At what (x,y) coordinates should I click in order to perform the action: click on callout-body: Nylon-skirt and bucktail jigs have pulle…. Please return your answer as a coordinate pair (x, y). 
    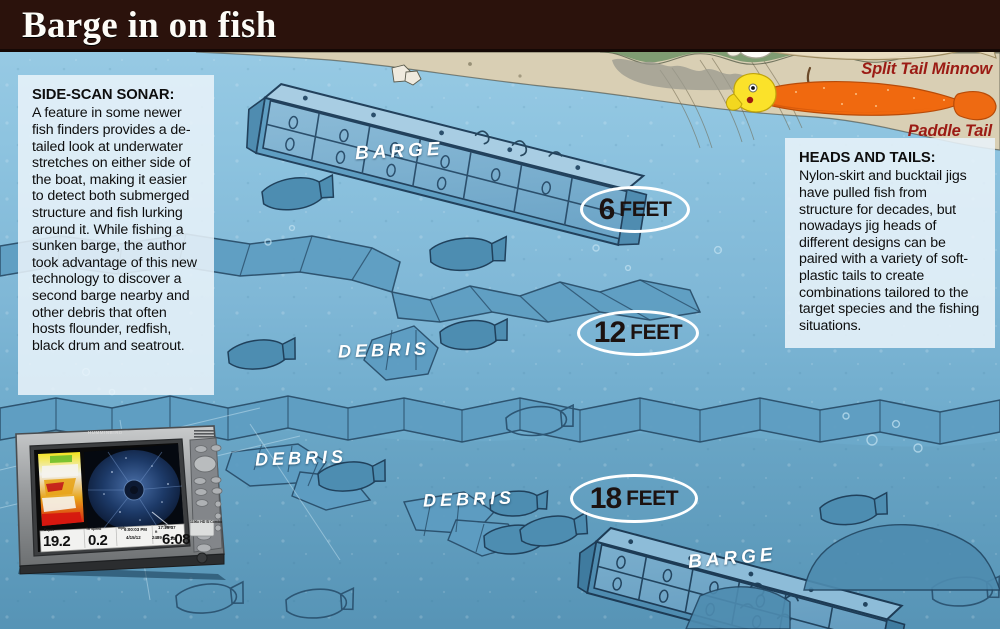
    Looking at the image, I should click on (889, 251).